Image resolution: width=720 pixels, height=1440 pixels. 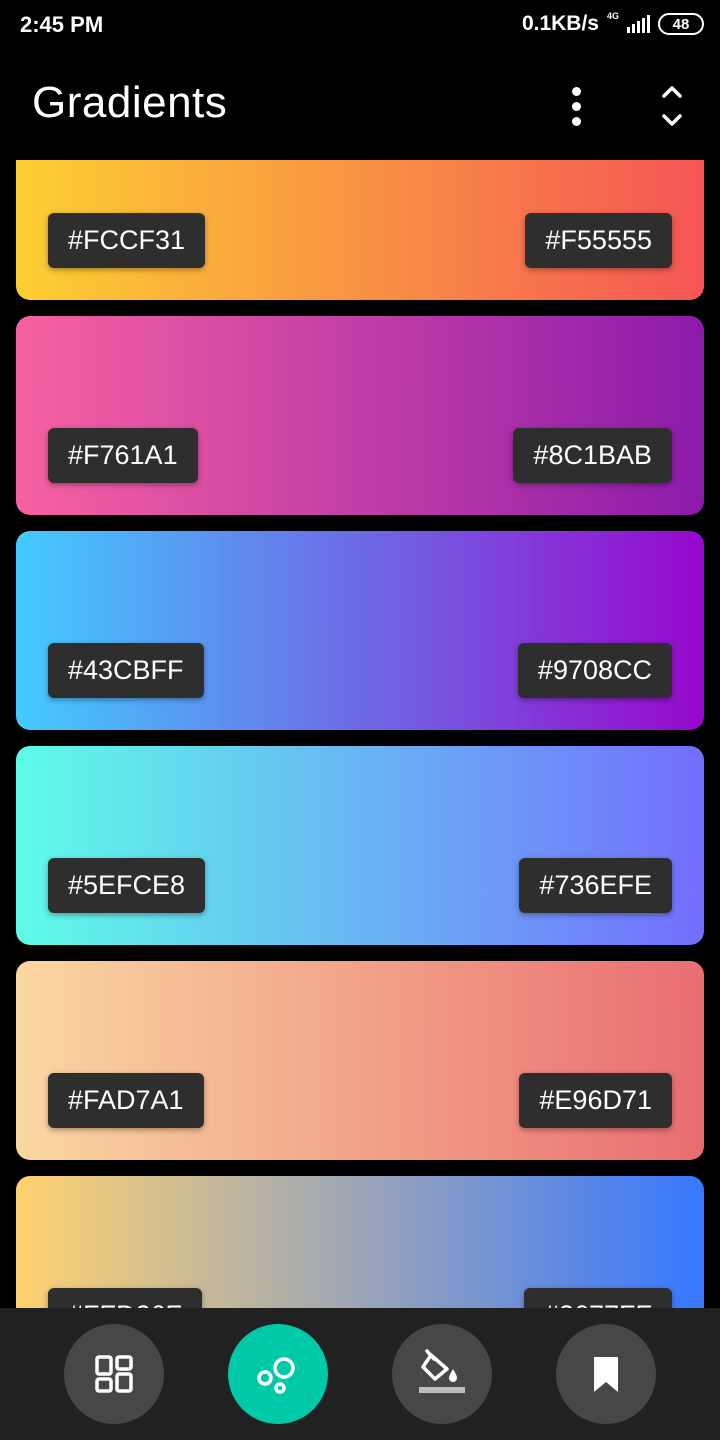 What do you see at coordinates (127, 885) in the screenshot?
I see `color-start-chip: #5EFCE8` at bounding box center [127, 885].